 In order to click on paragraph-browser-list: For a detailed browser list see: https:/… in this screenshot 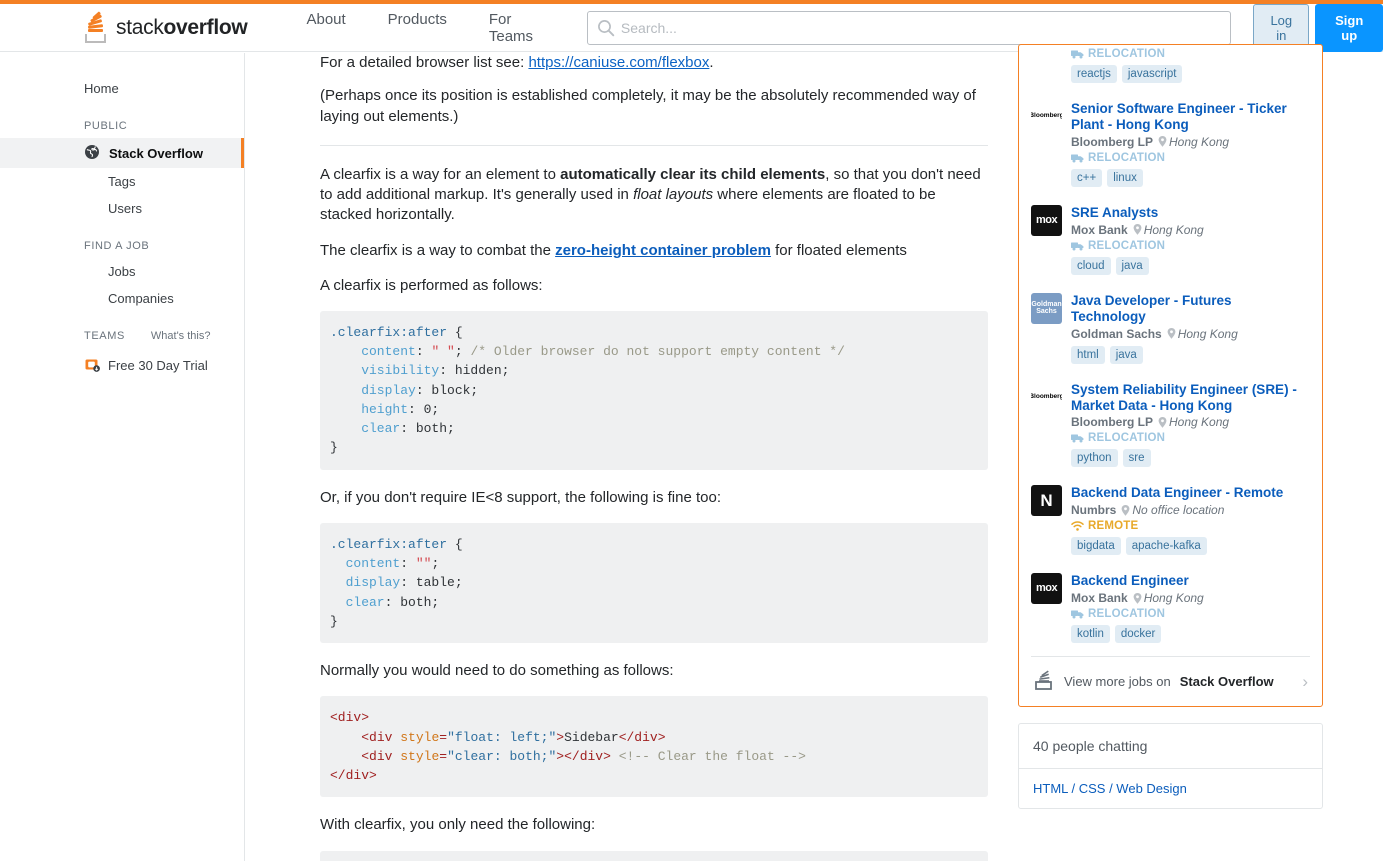, I will do `click(654, 63)`.